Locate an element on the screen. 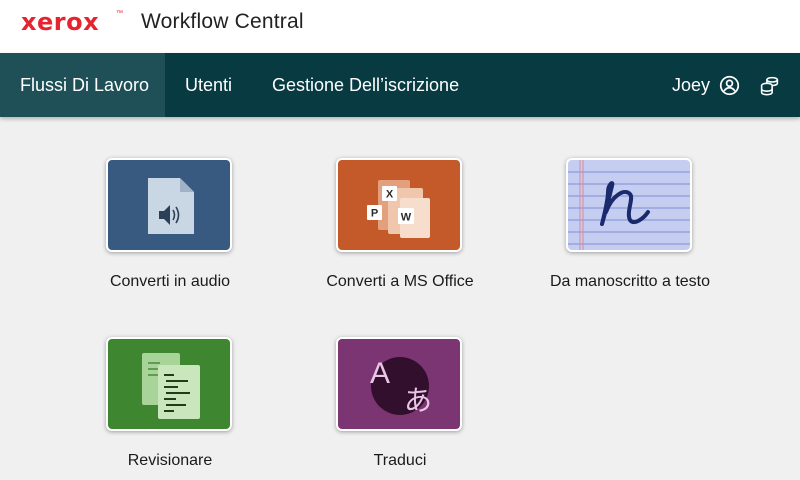 The height and width of the screenshot is (480, 800). audio-file-icon is located at coordinates (171, 206).